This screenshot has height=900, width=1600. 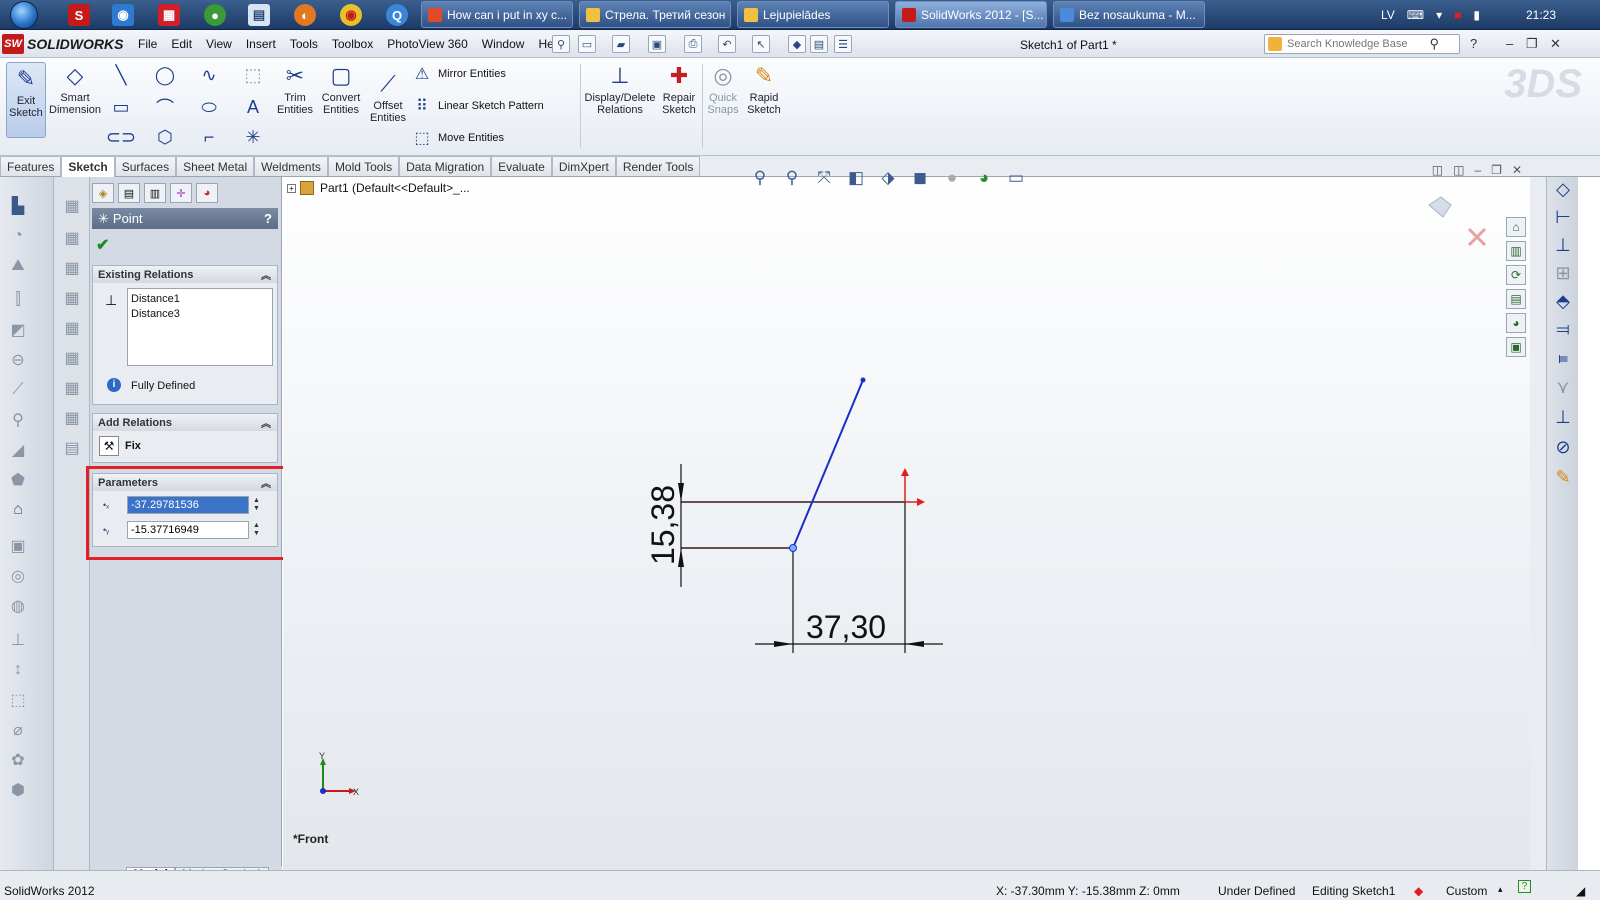 What do you see at coordinates (693, 44) in the screenshot?
I see `print-icon: ⎙` at bounding box center [693, 44].